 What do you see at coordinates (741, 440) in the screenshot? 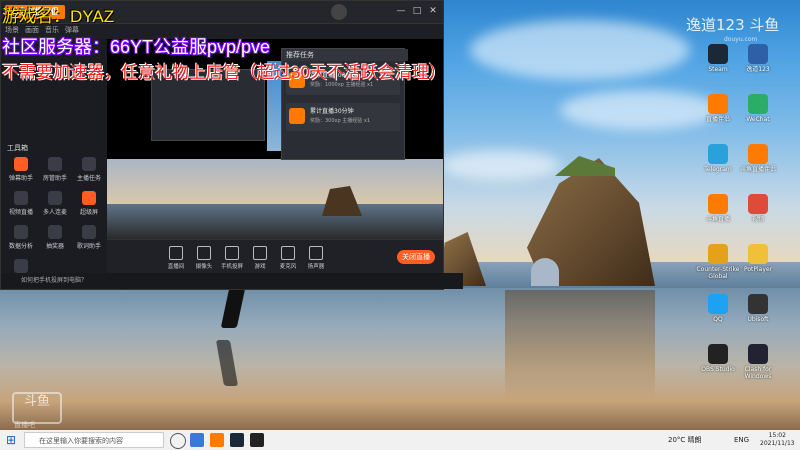
I see `language-indicator: ENG` at bounding box center [741, 440].